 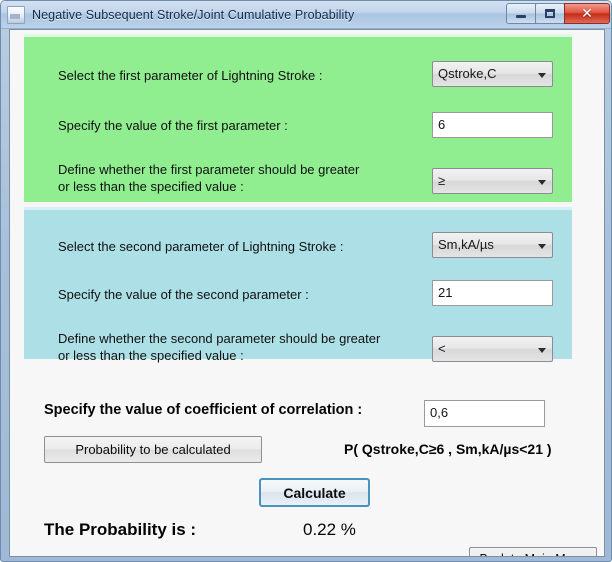 I want to click on window-controls: ✕, so click(x=558, y=13).